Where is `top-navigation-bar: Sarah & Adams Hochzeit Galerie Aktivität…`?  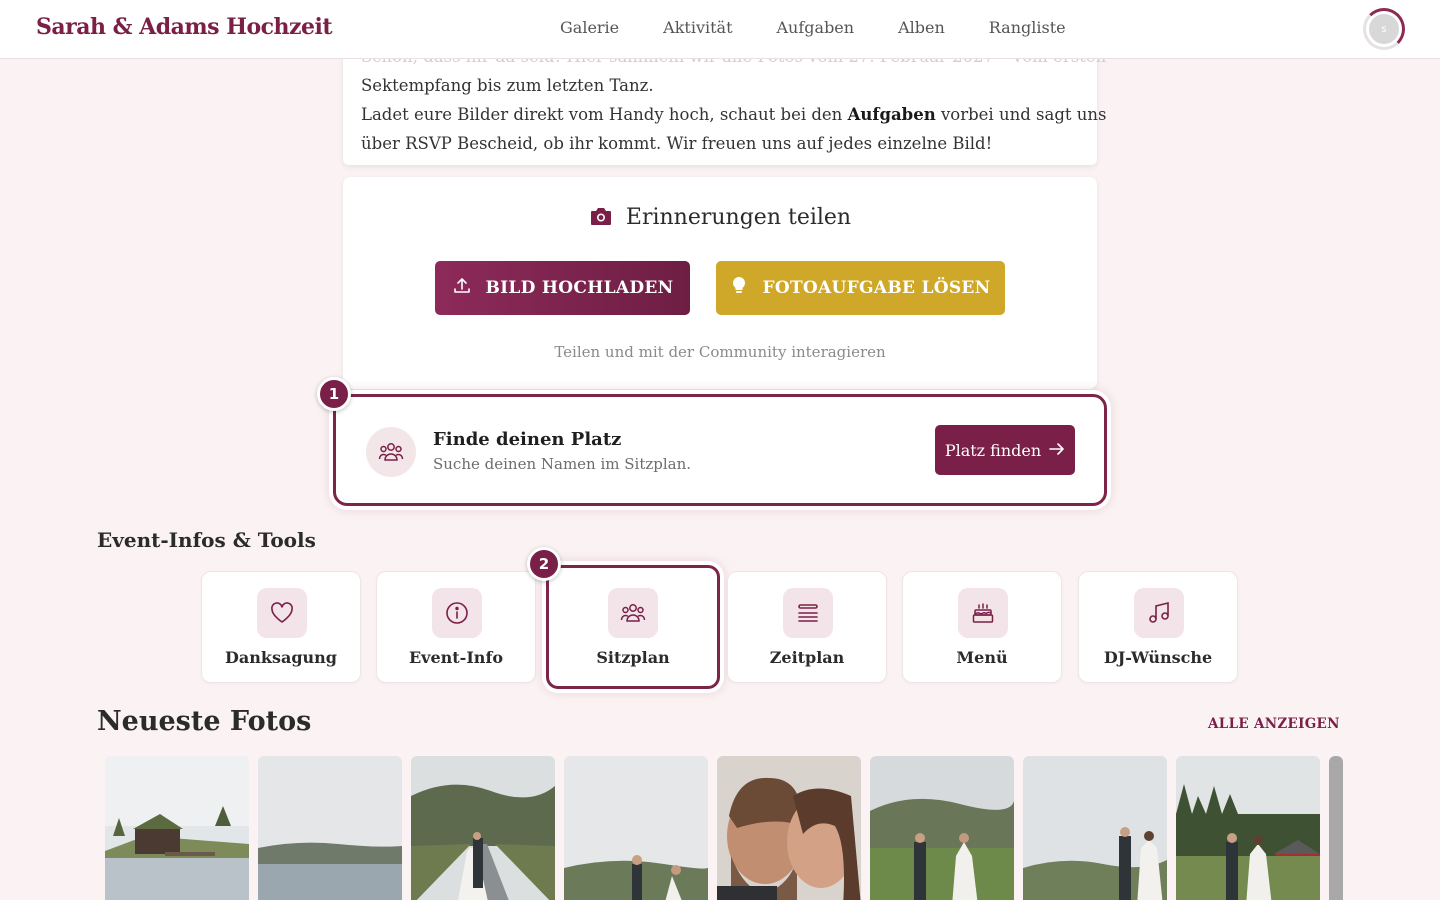 top-navigation-bar: Sarah & Adams Hochzeit Galerie Aktivität… is located at coordinates (720, 29).